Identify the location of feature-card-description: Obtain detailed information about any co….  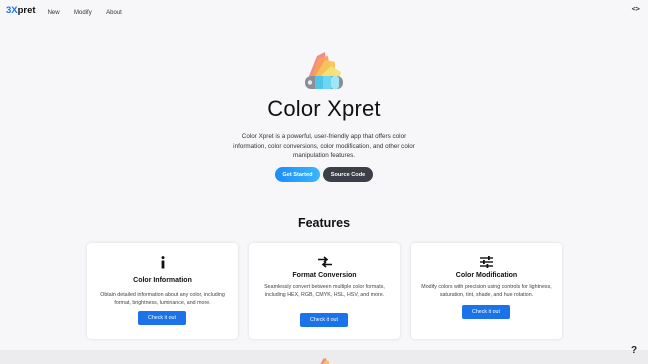
(162, 299).